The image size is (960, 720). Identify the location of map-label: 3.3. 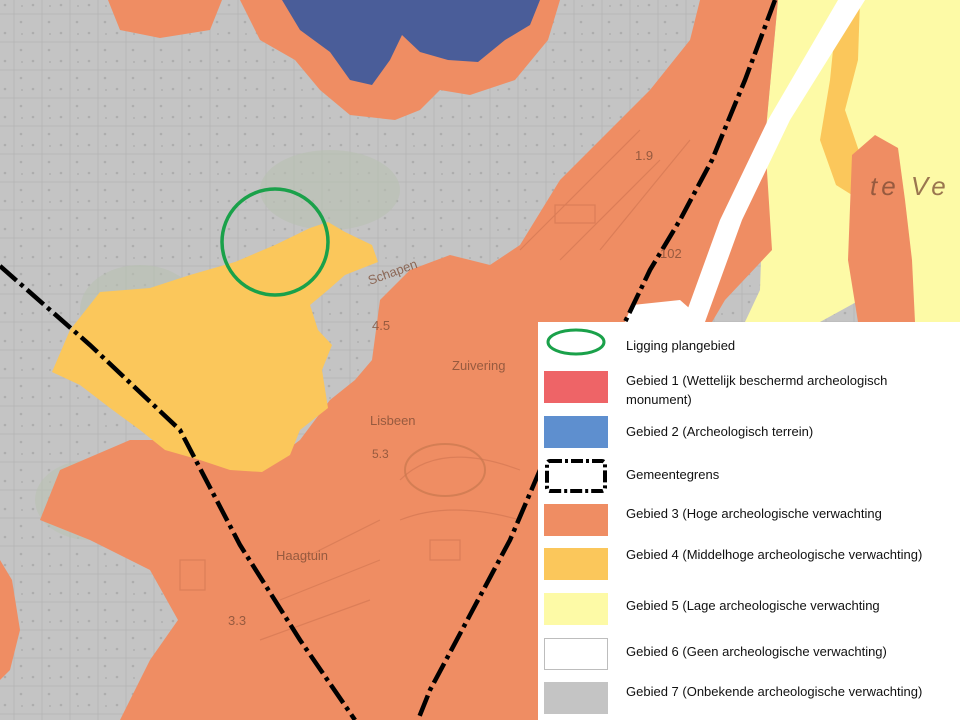
(237, 620).